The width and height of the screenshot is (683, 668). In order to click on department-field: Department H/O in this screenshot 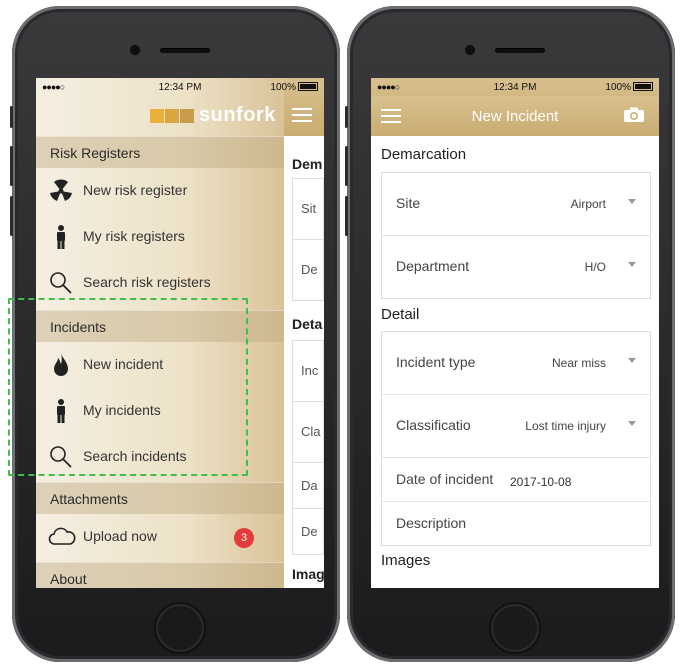, I will do `click(516, 267)`.